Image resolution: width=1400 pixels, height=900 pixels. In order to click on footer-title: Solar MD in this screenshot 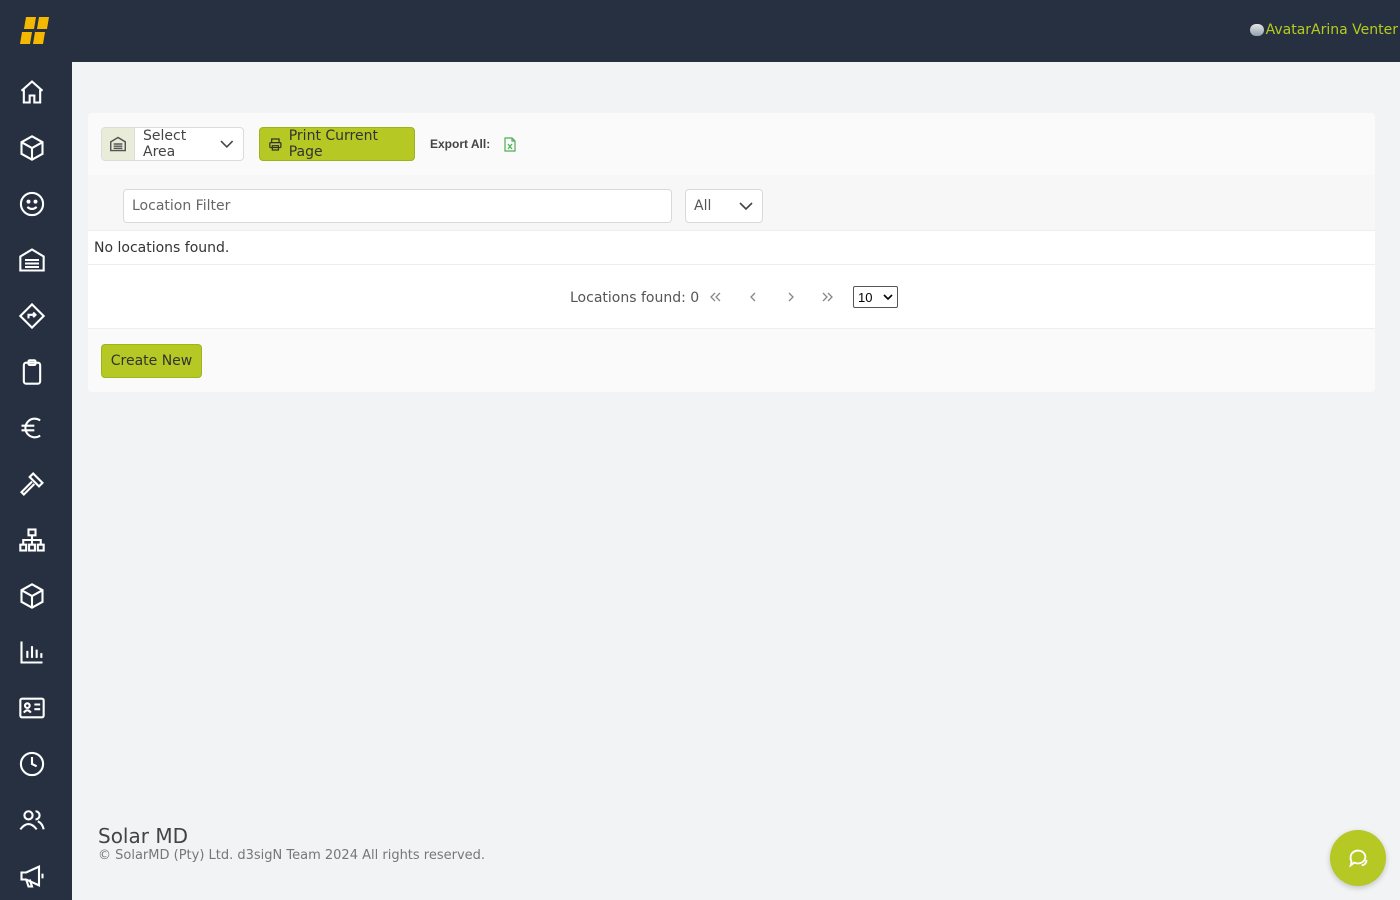, I will do `click(143, 836)`.